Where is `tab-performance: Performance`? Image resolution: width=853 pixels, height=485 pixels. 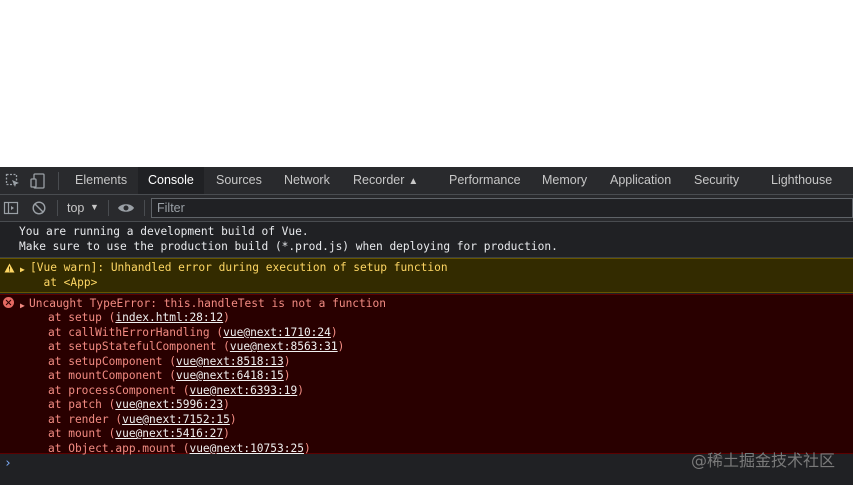 tab-performance: Performance is located at coordinates (485, 180).